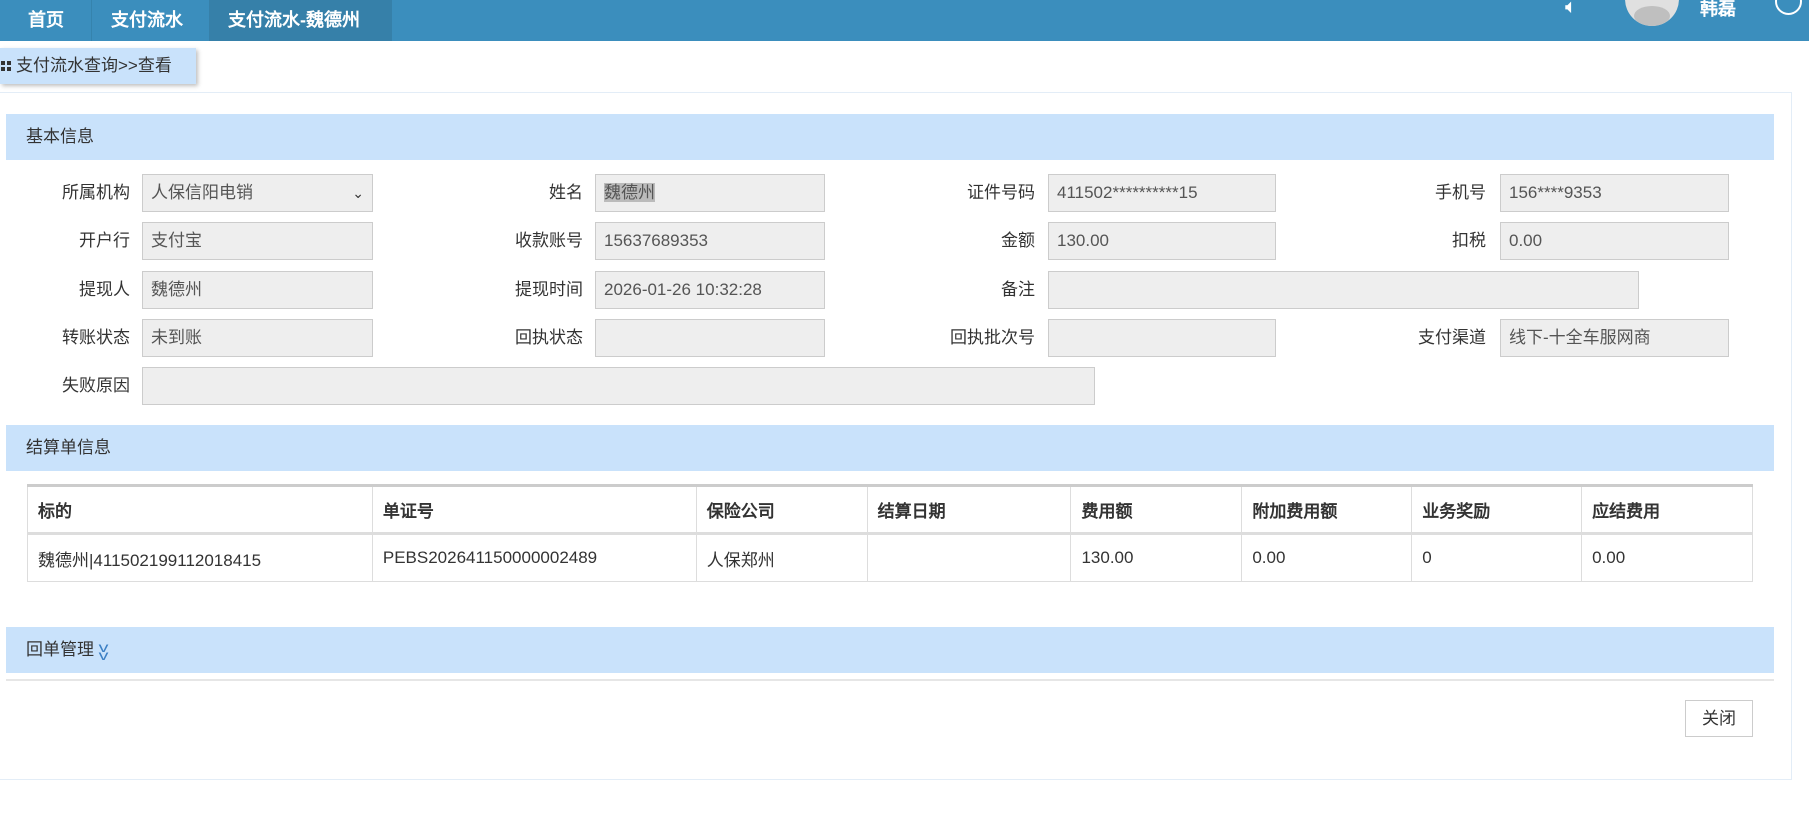 This screenshot has height=825, width=1809. What do you see at coordinates (710, 290) in the screenshot?
I see `withdraw-time-field: 2026-01-26 10:32:28` at bounding box center [710, 290].